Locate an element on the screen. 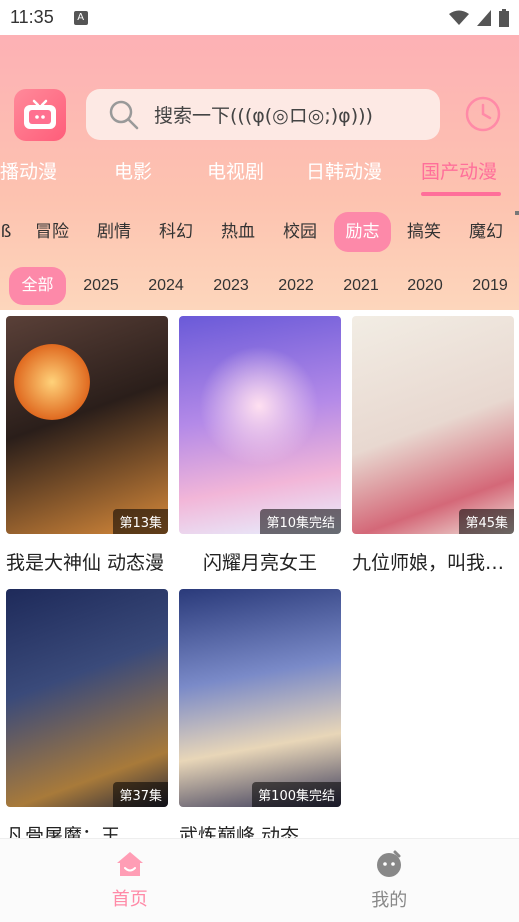 The image size is (519, 922). tab-tv-series: 电视剧 is located at coordinates (235, 170).